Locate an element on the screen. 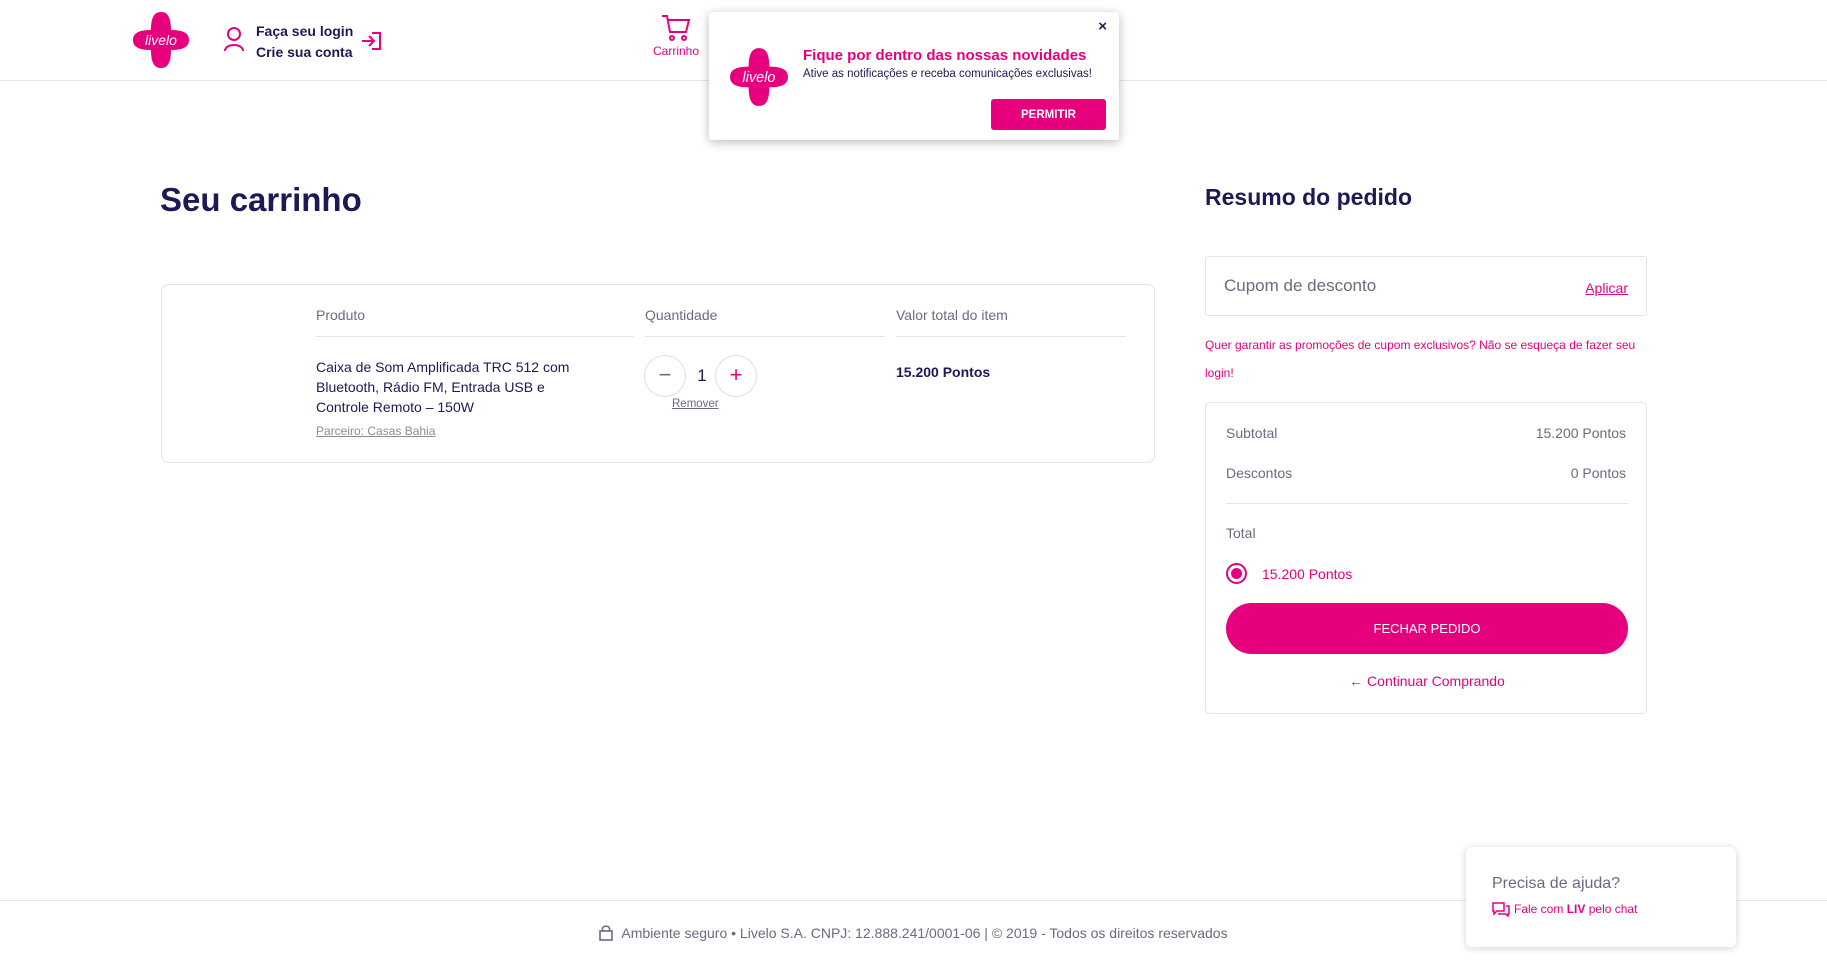 This screenshot has height=965, width=1827. chat-link-brand: LIV is located at coordinates (1576, 909).